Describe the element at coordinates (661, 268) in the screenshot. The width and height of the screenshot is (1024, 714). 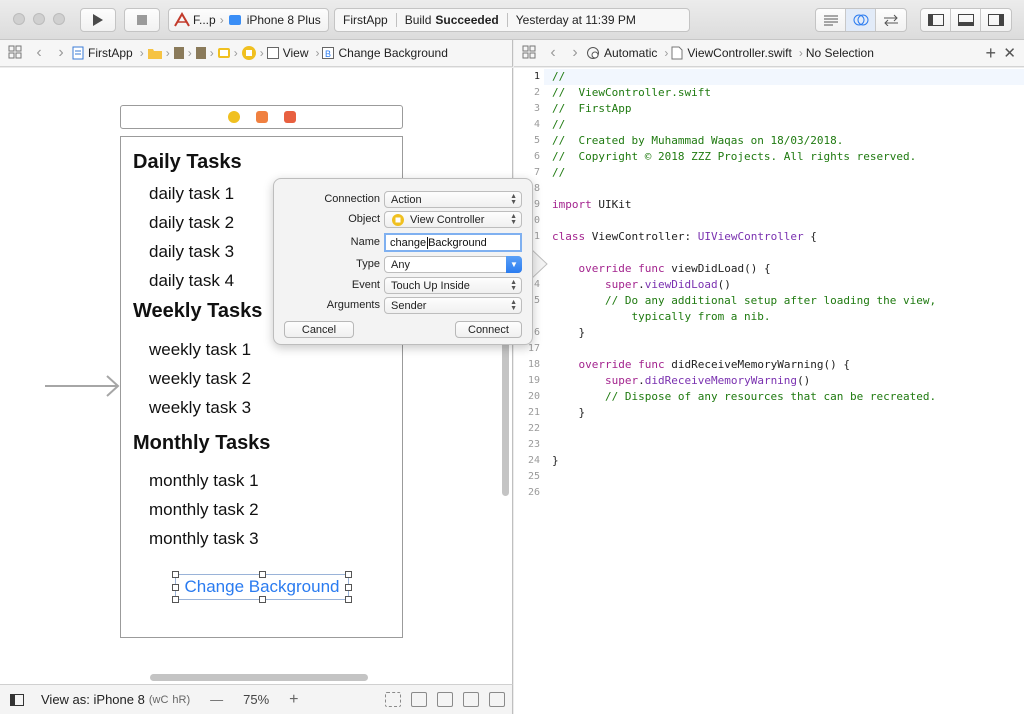
I see `code-line: override func viewDidLoad() {` at that location.